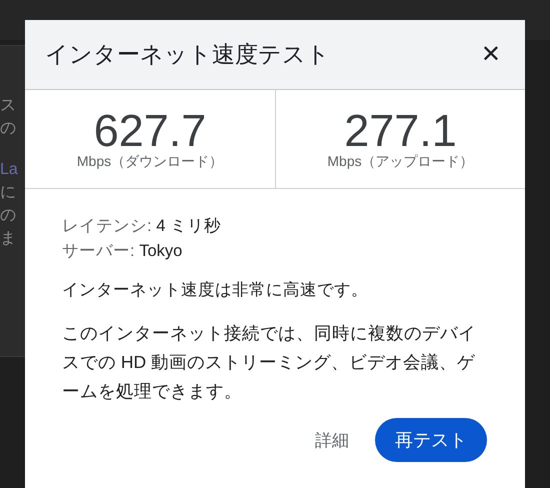 Image resolution: width=550 pixels, height=488 pixels. What do you see at coordinates (9, 170) in the screenshot?
I see `background-text: La` at bounding box center [9, 170].